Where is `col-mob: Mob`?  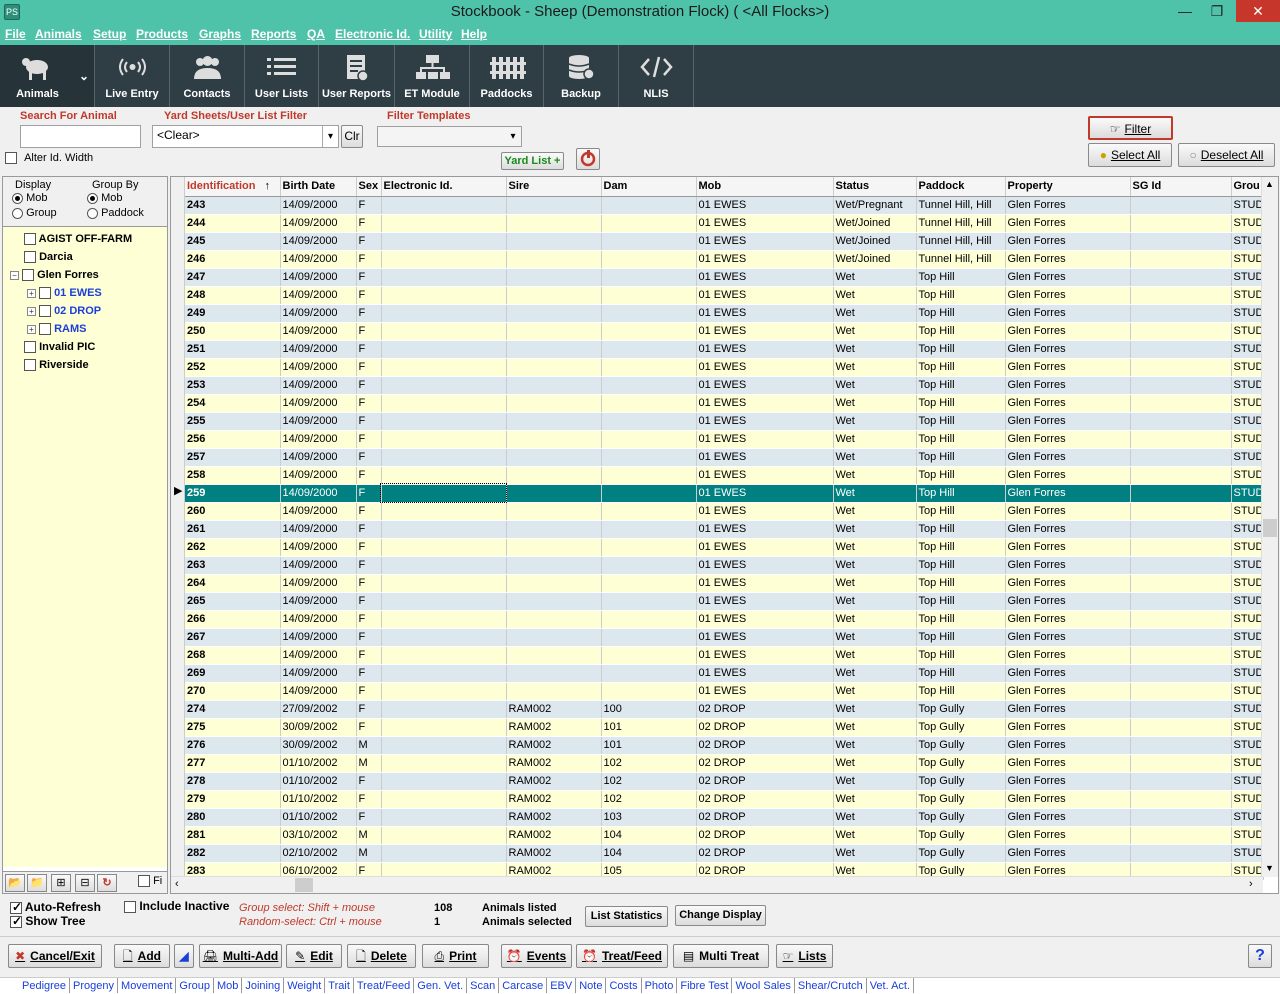
col-mob: Mob is located at coordinates (765, 187).